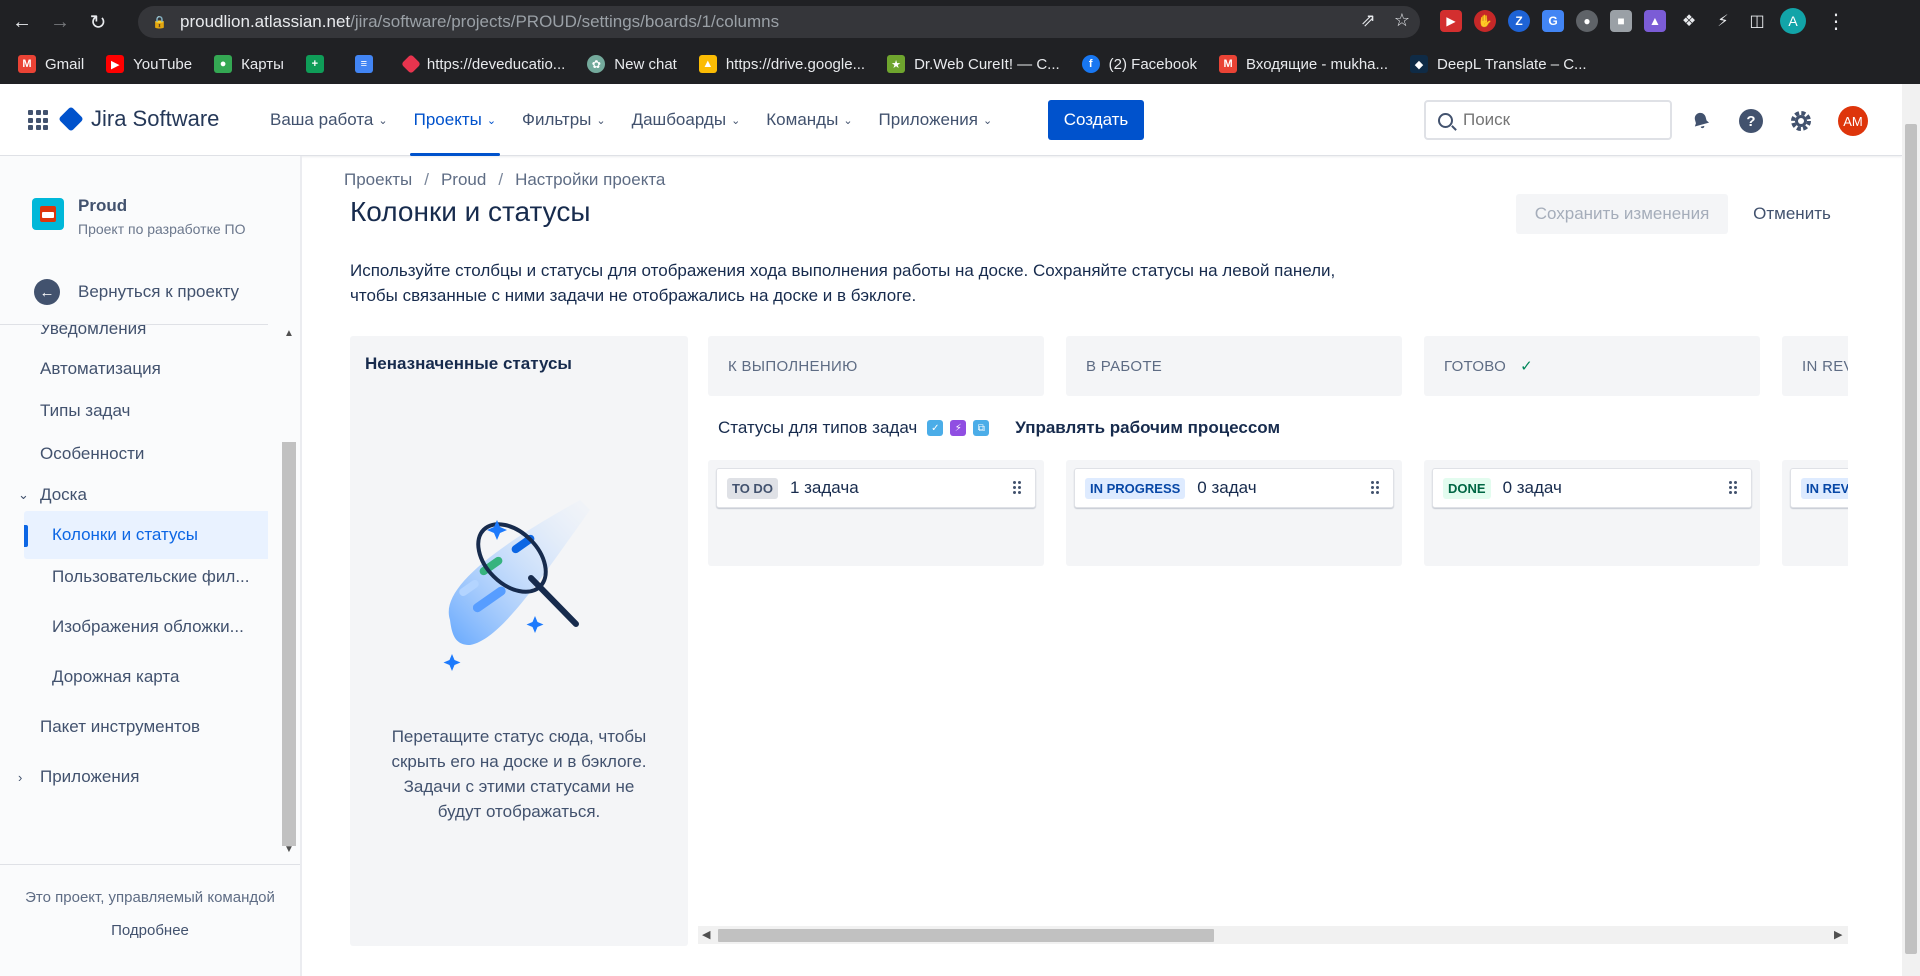  Describe the element at coordinates (1801, 121) in the screenshot. I see `settings-gear-icon` at that location.